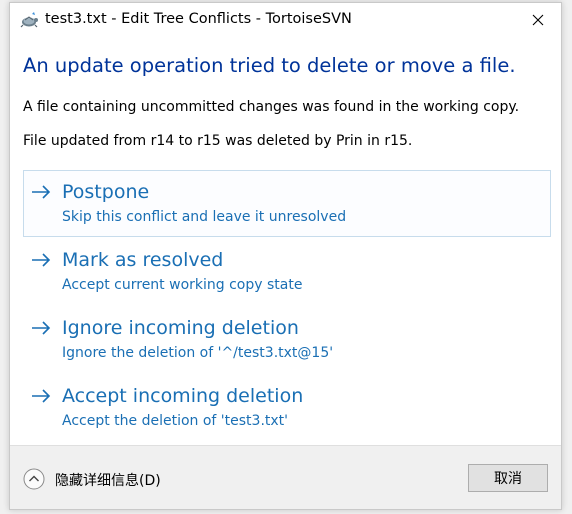 This screenshot has height=514, width=572. Describe the element at coordinates (508, 478) in the screenshot. I see `cancel-button: 取消` at that location.